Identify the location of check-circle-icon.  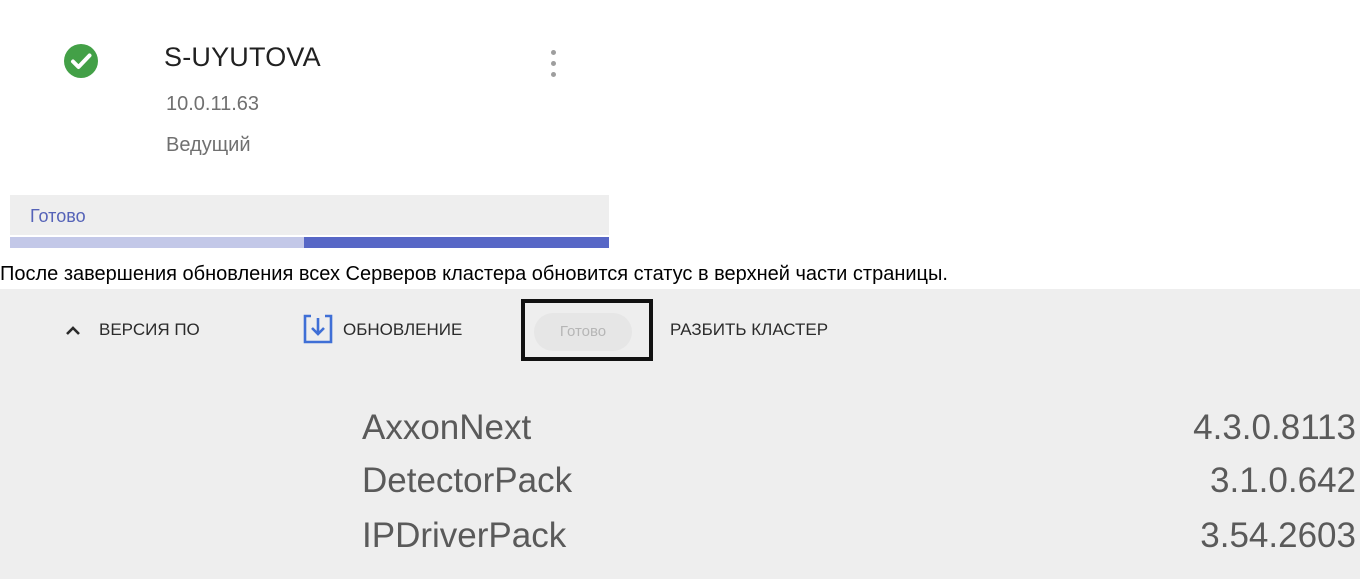
(81, 61).